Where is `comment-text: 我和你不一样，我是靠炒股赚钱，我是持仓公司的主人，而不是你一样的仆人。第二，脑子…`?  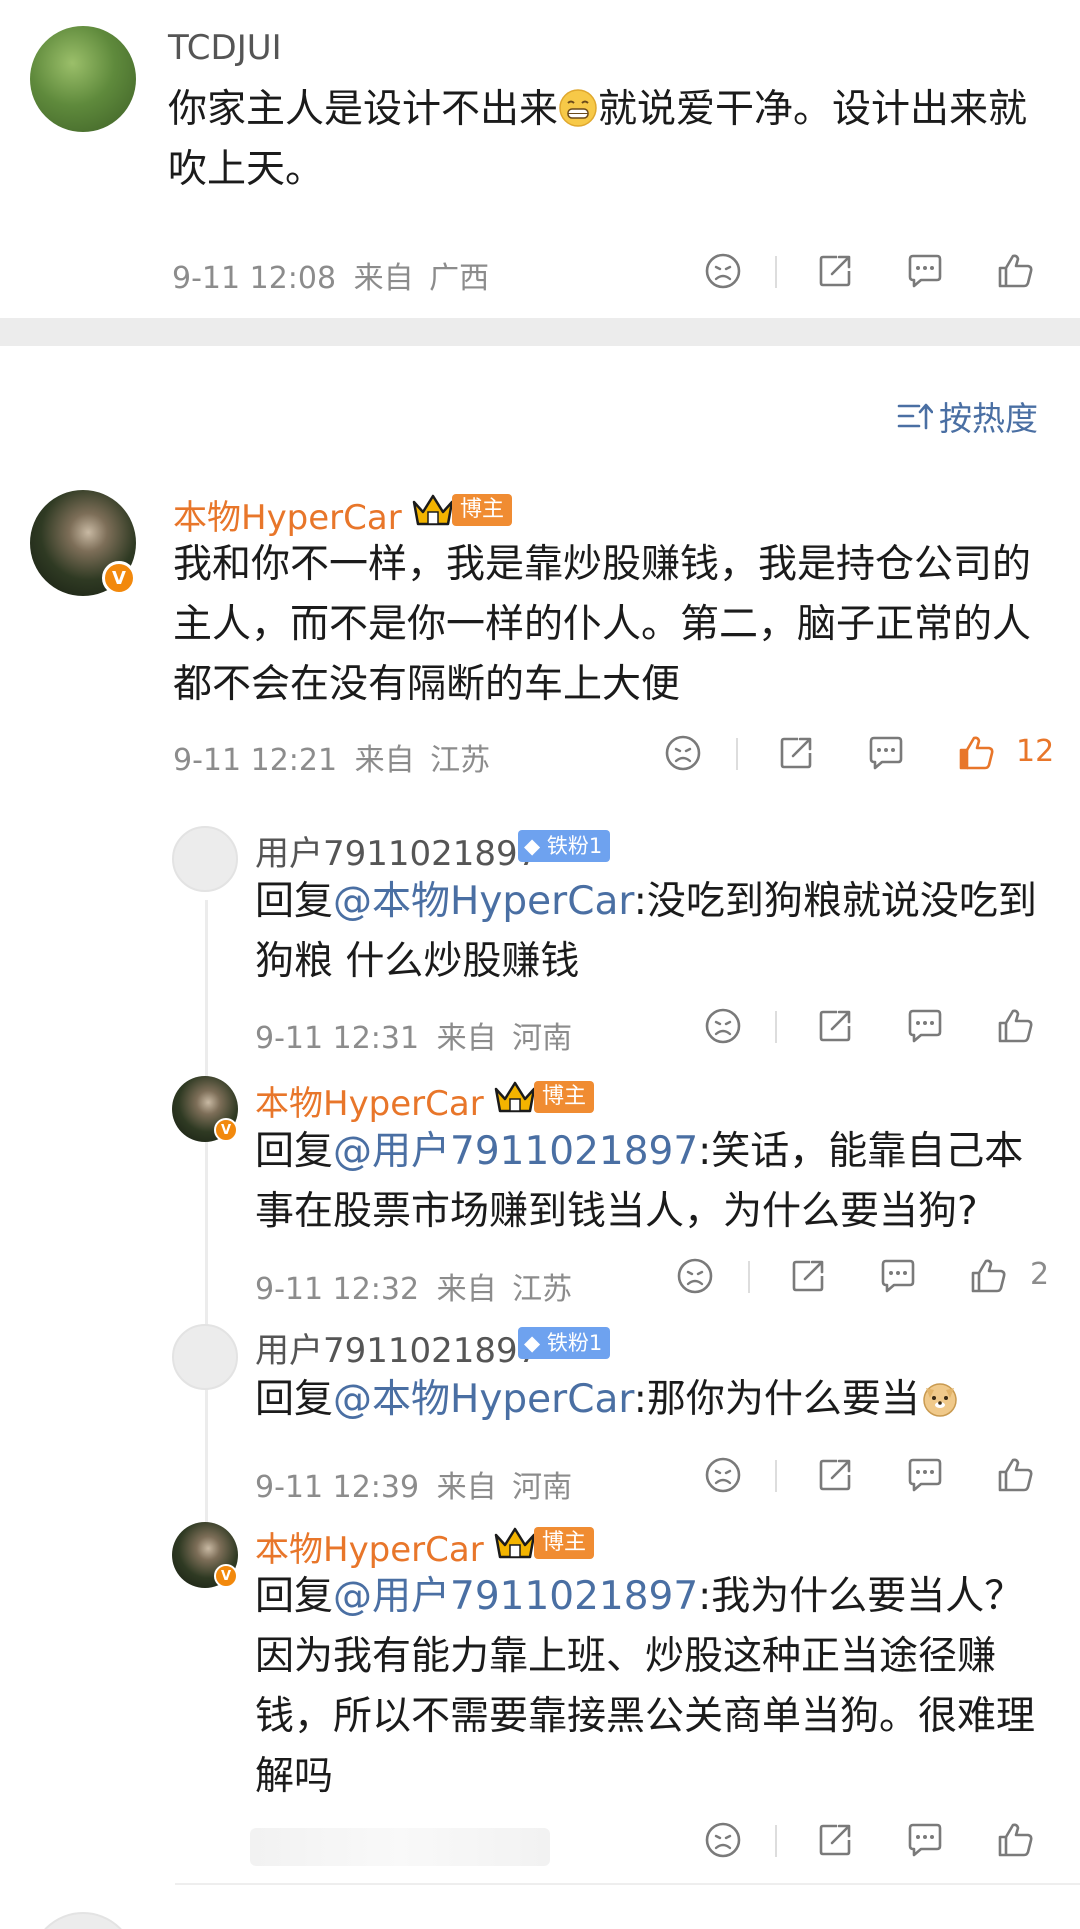 comment-text: 我和你不一样，我是靠炒股赚钱，我是持仓公司的主人，而不是你一样的仆人。第二，脑子… is located at coordinates (602, 624).